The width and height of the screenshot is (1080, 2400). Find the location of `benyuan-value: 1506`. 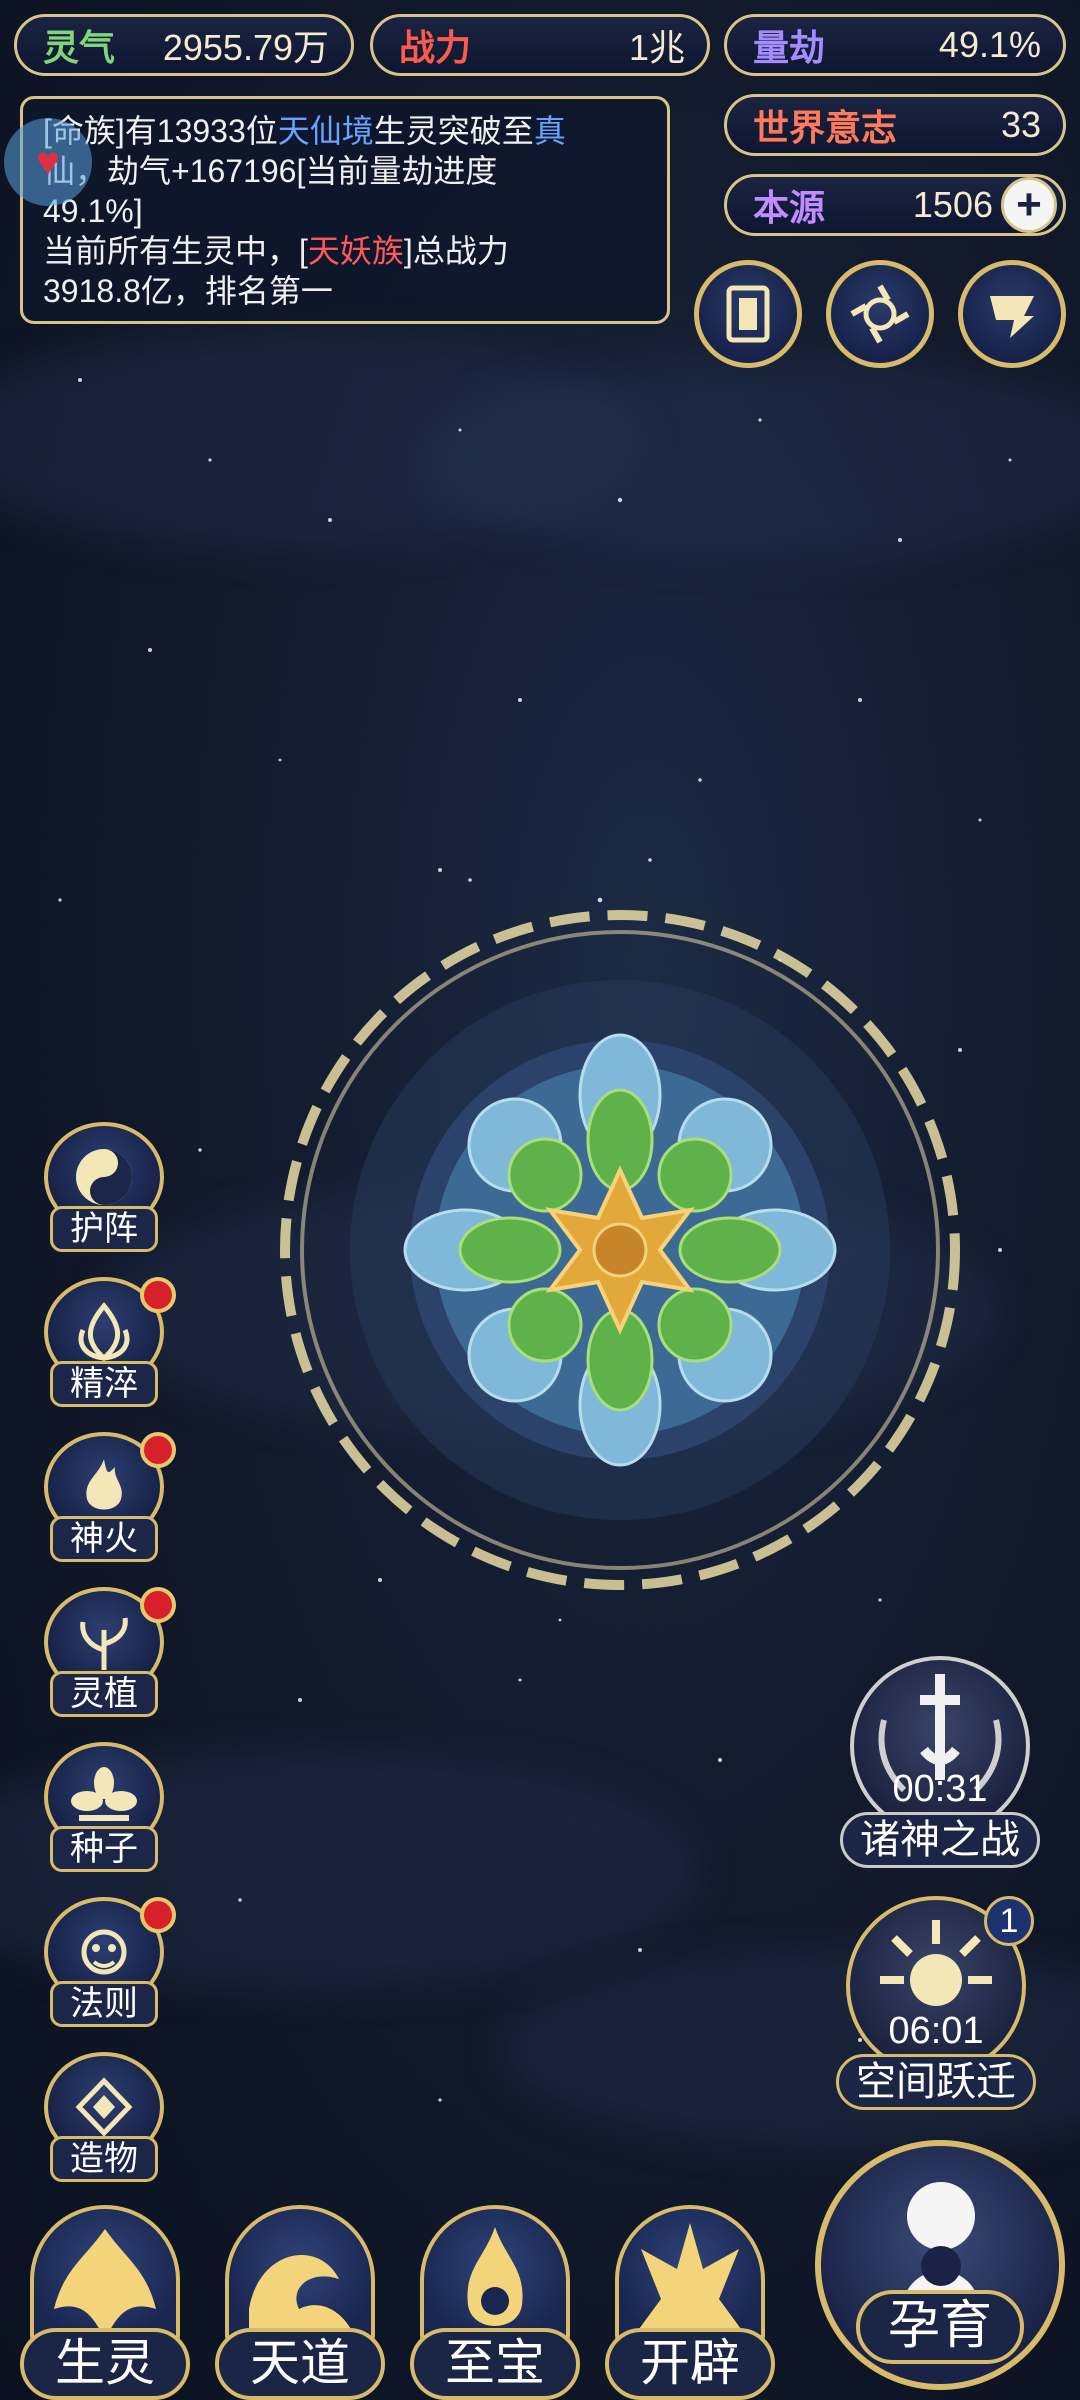

benyuan-value: 1506 is located at coordinates (952, 204).